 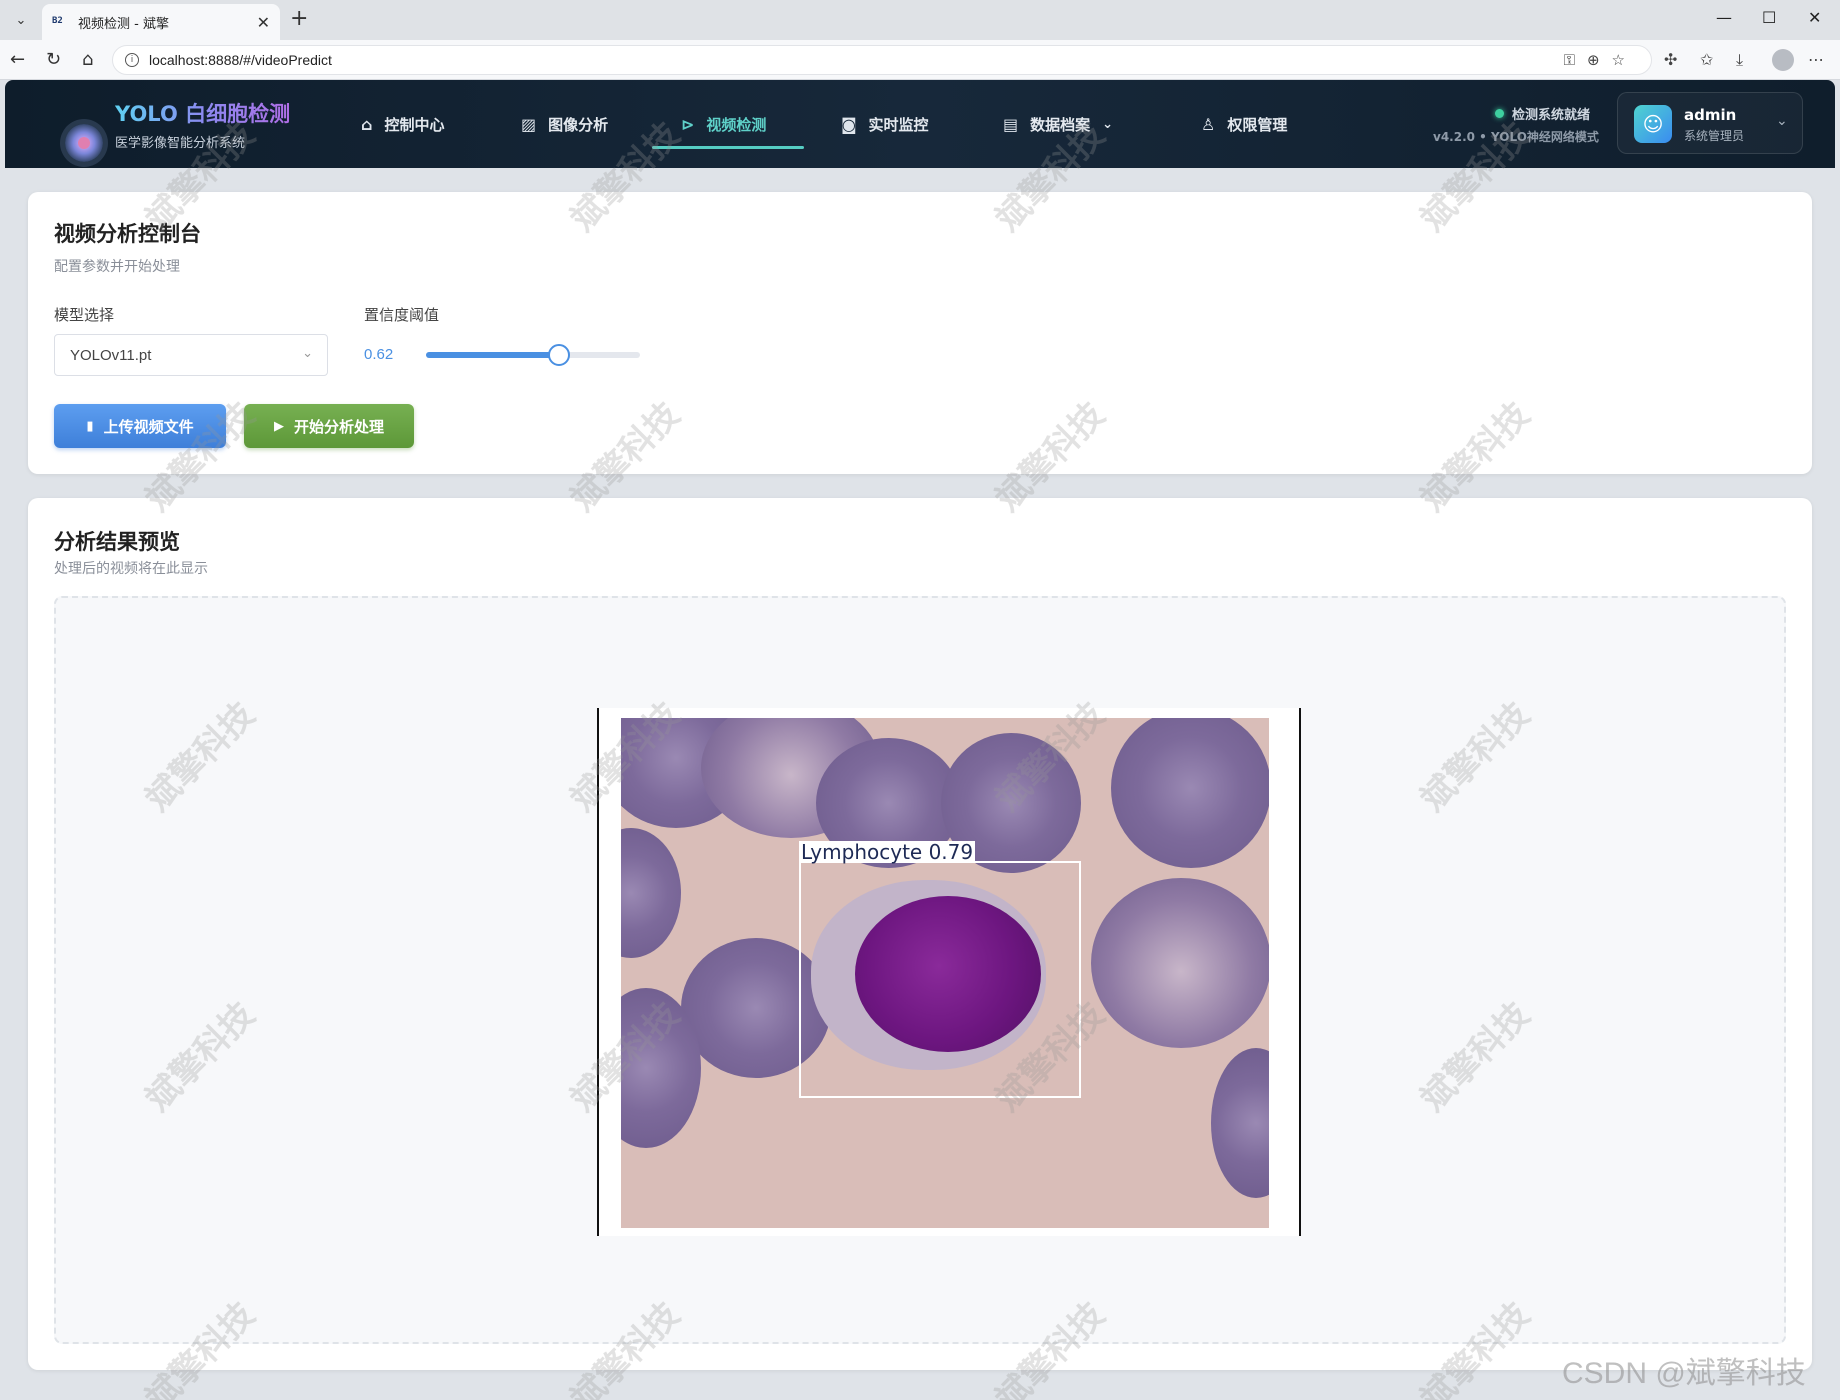 I want to click on user-icon: ♙, so click(x=1208, y=124).